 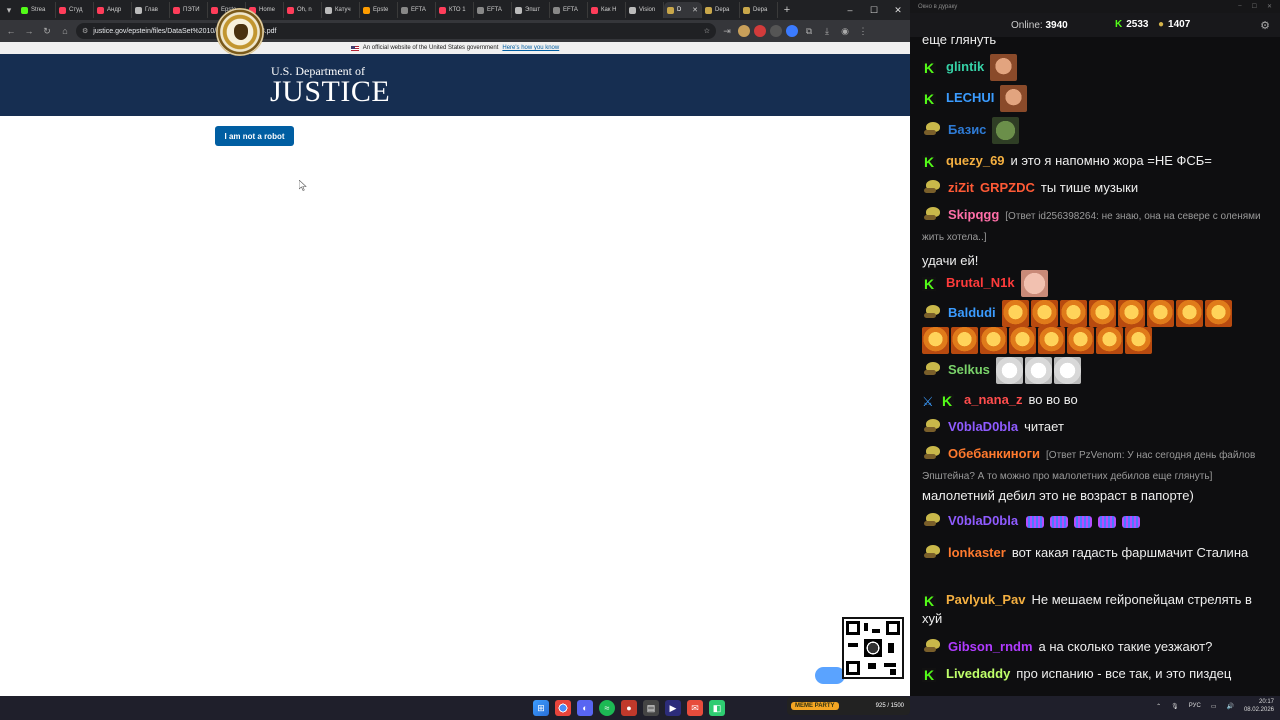 What do you see at coordinates (980, 282) in the screenshot?
I see `username: Brutal_N1k` at bounding box center [980, 282].